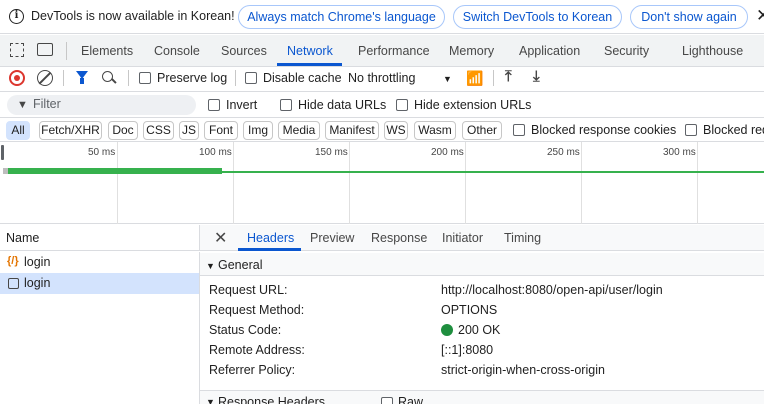  What do you see at coordinates (100, 262) in the screenshot?
I see `request-row: {/} login` at bounding box center [100, 262].